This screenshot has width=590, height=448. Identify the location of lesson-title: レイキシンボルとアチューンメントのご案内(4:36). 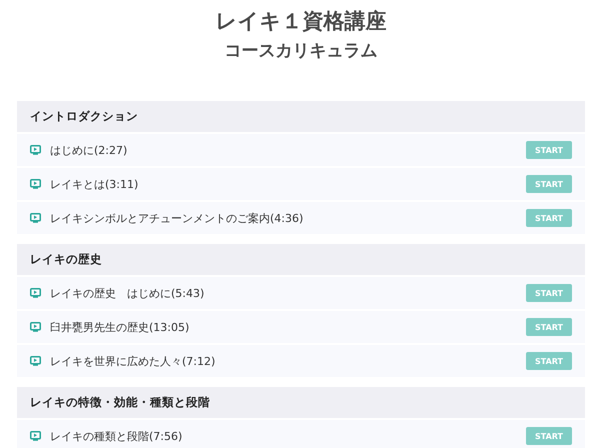
(288, 218).